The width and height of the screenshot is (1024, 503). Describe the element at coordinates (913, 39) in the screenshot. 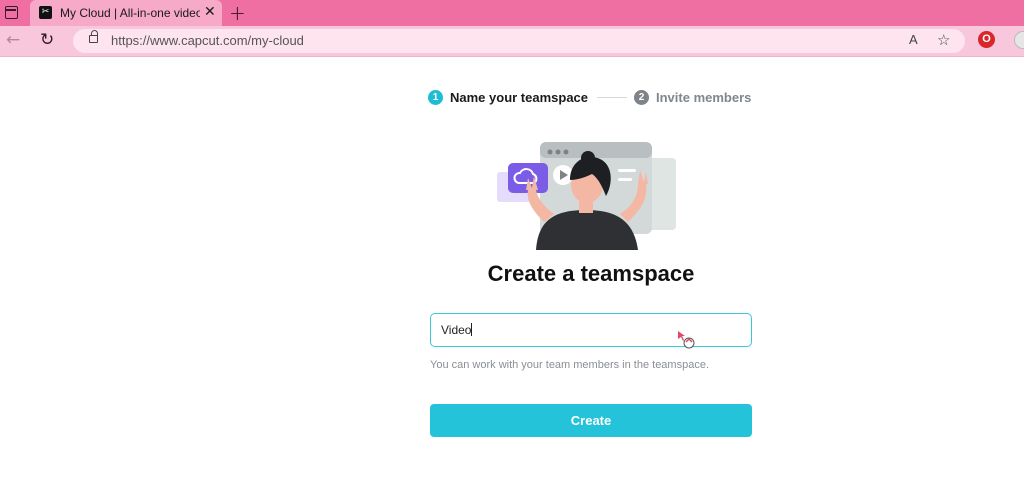

I see `read-aloud-icon: A` at that location.